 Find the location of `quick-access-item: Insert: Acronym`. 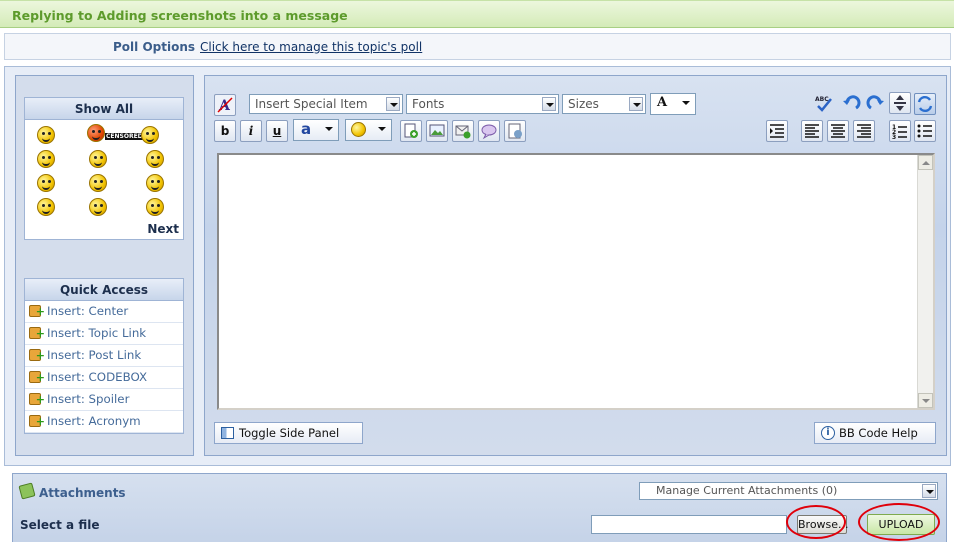

quick-access-item: Insert: Acronym is located at coordinates (104, 422).